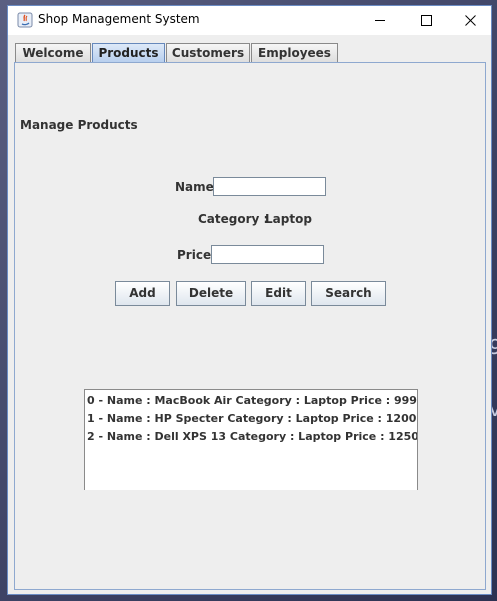 The image size is (497, 601). Describe the element at coordinates (211, 293) in the screenshot. I see `delete-button: Delete` at that location.